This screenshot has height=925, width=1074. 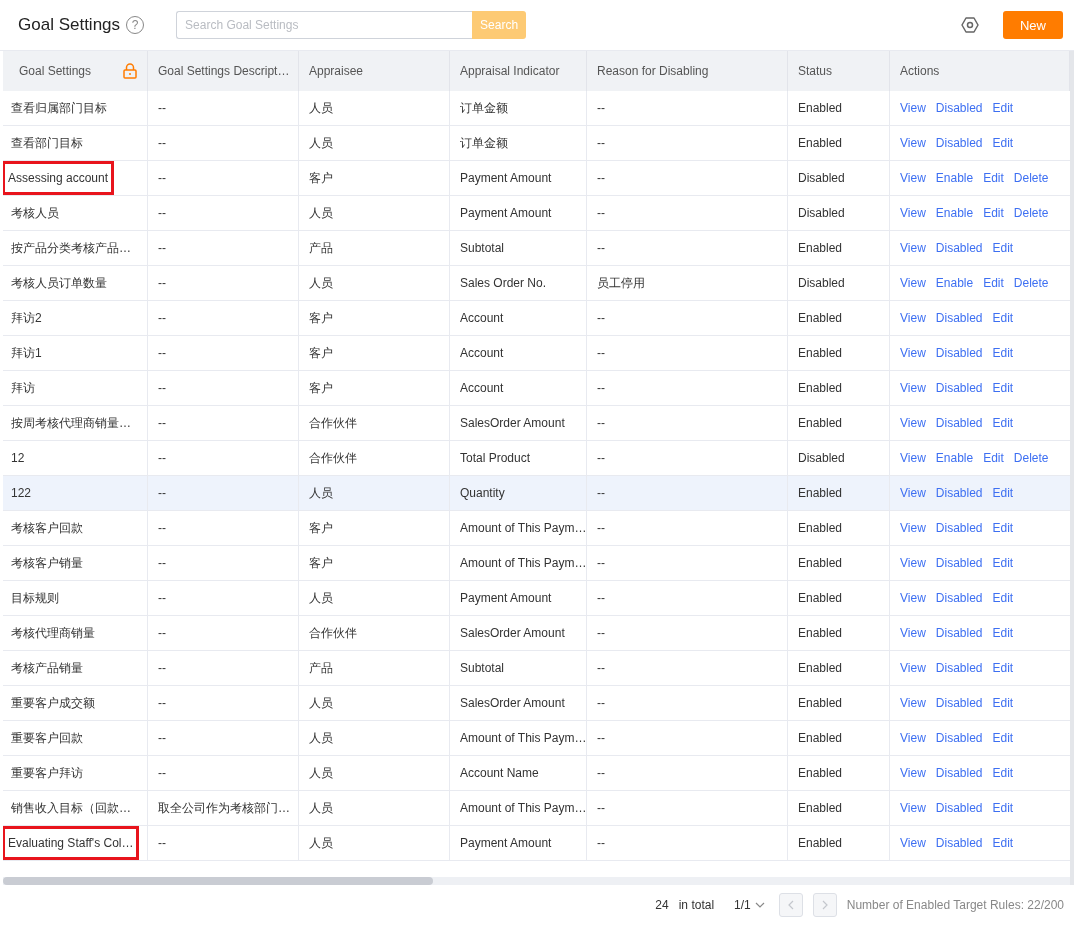 I want to click on table-row: 考核人员 -- 人员 Payment Amount -- Disabled View Enable Edit Delete, so click(x=536, y=213).